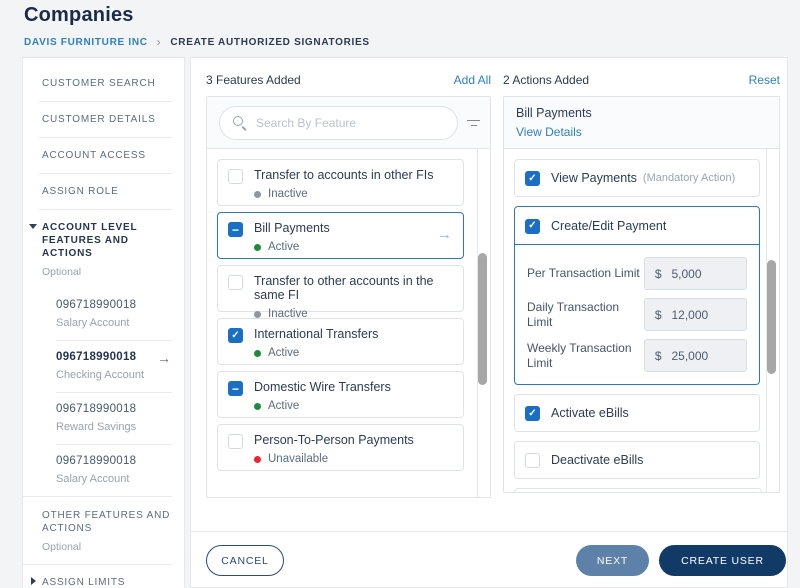  Describe the element at coordinates (79, 15) in the screenshot. I see `page-title: Companies` at that location.